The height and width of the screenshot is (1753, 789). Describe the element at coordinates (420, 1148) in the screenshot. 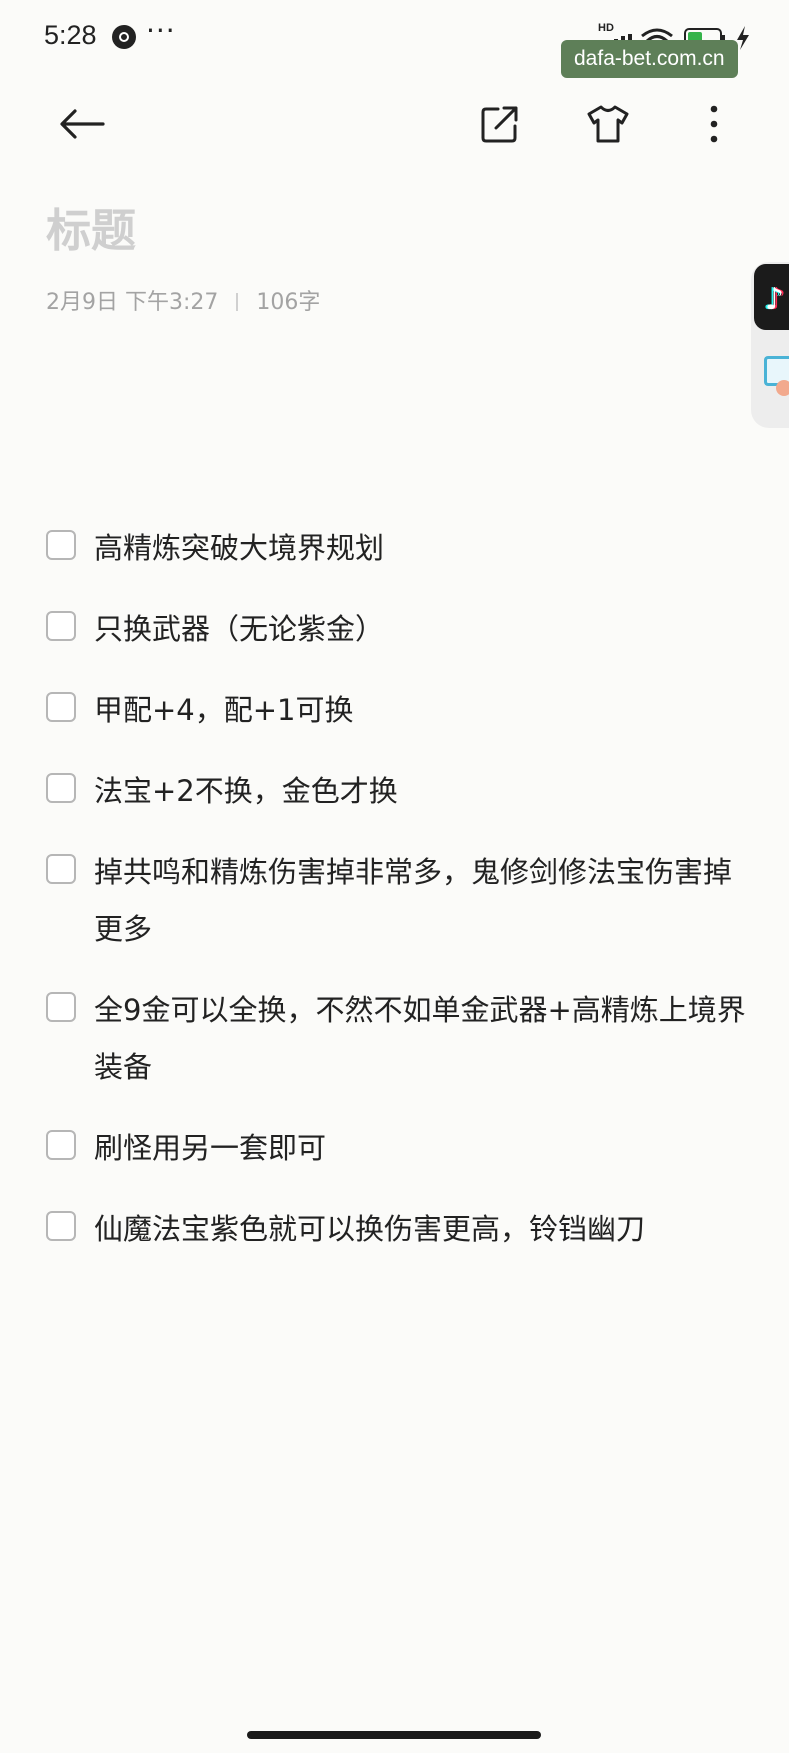

I see `checklist-item-text: 刷怪用另一套即可` at that location.